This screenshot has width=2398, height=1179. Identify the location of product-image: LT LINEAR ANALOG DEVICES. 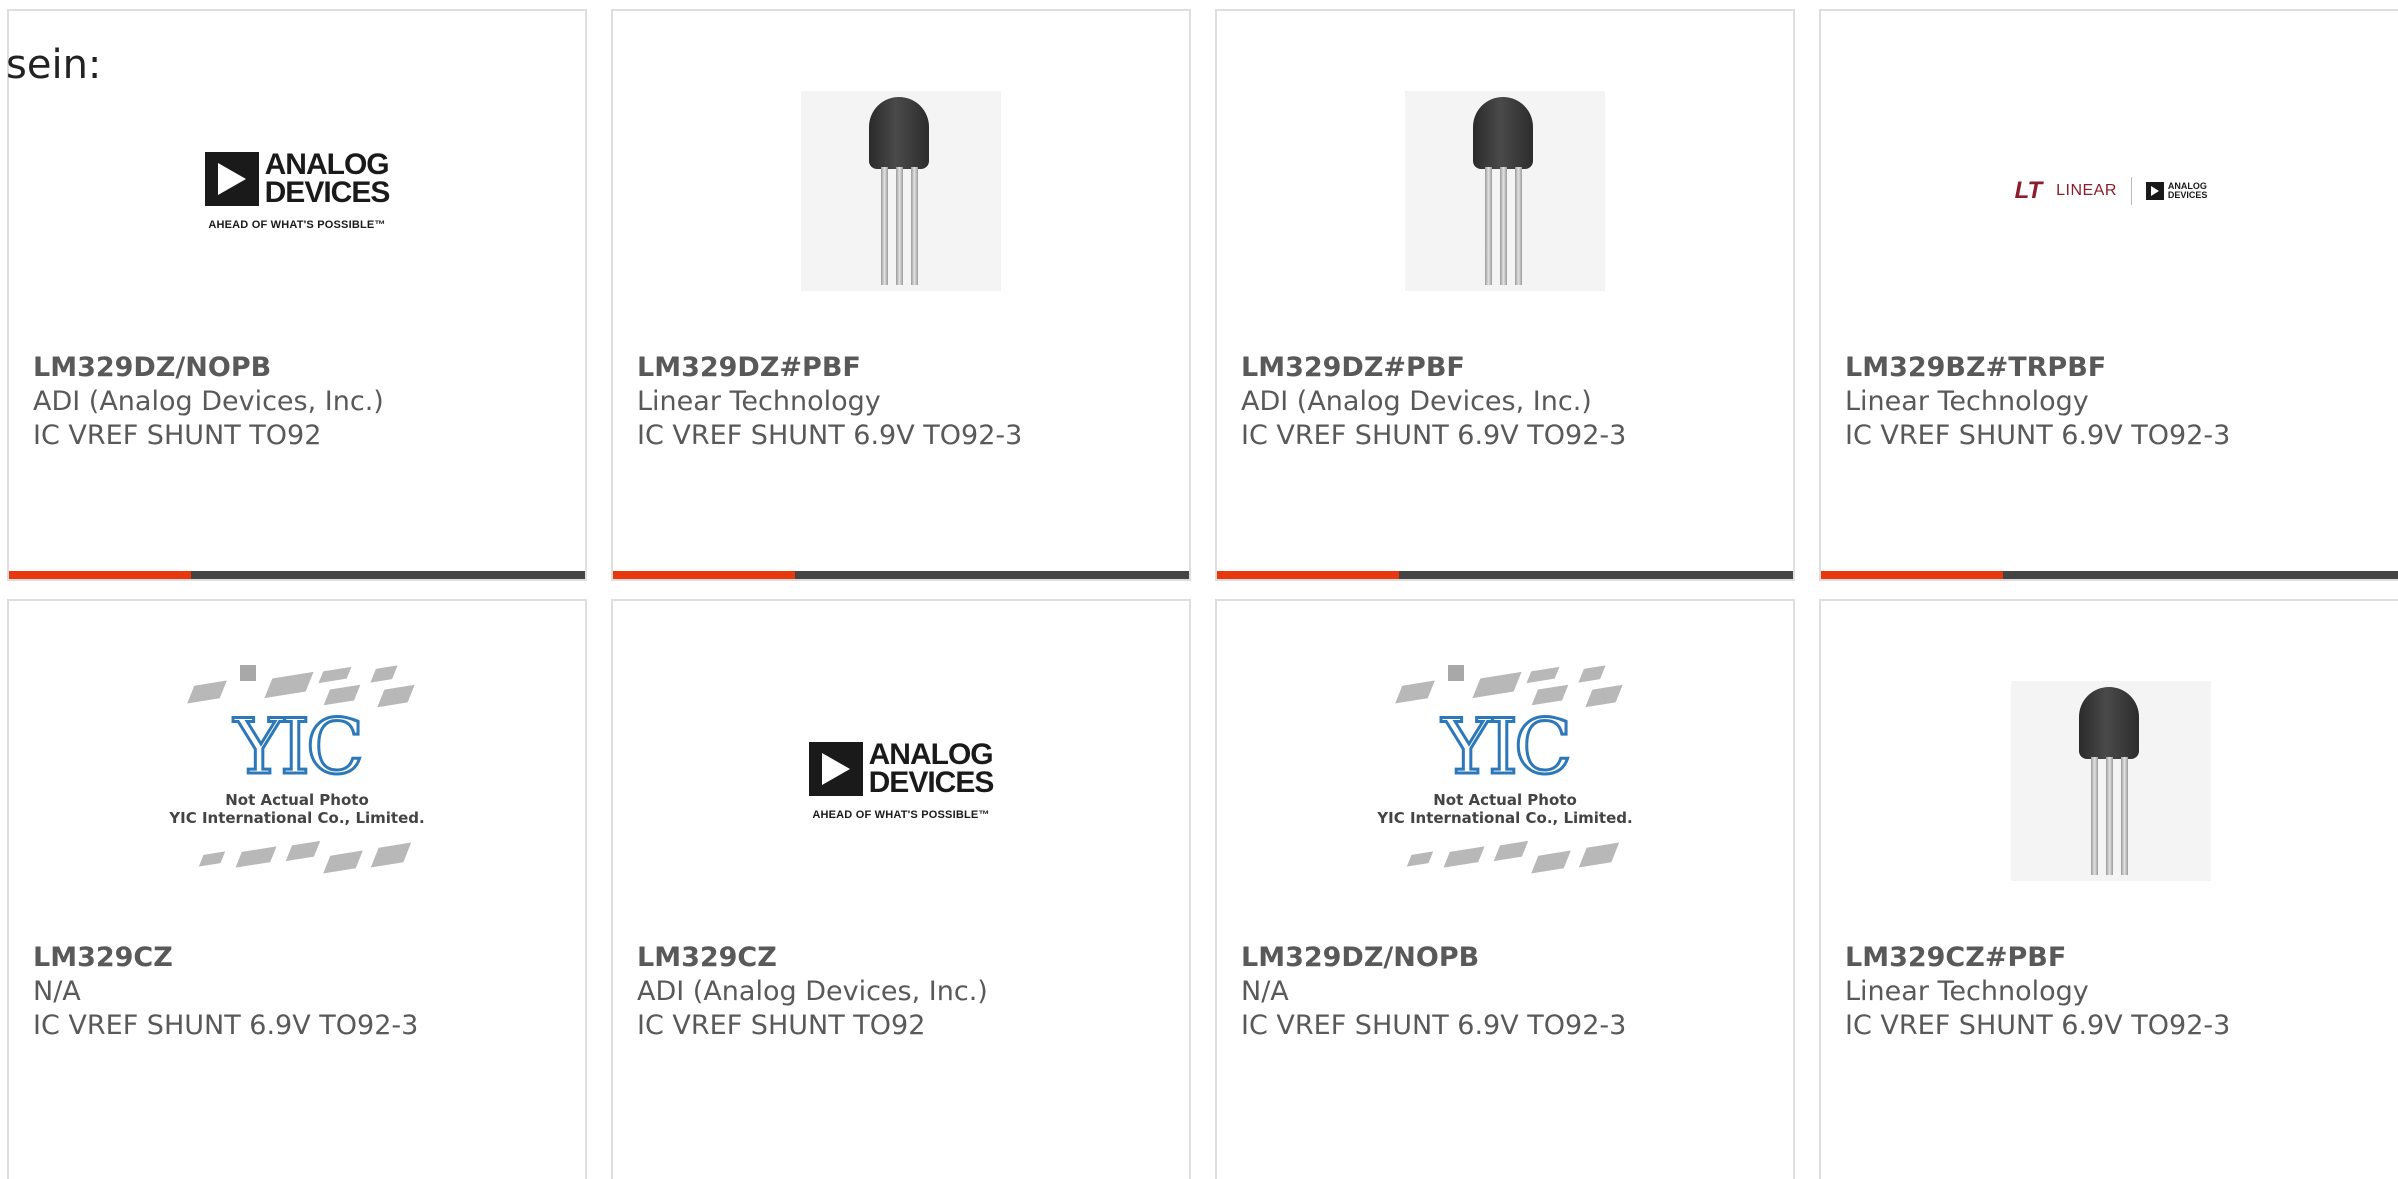
(2109, 191).